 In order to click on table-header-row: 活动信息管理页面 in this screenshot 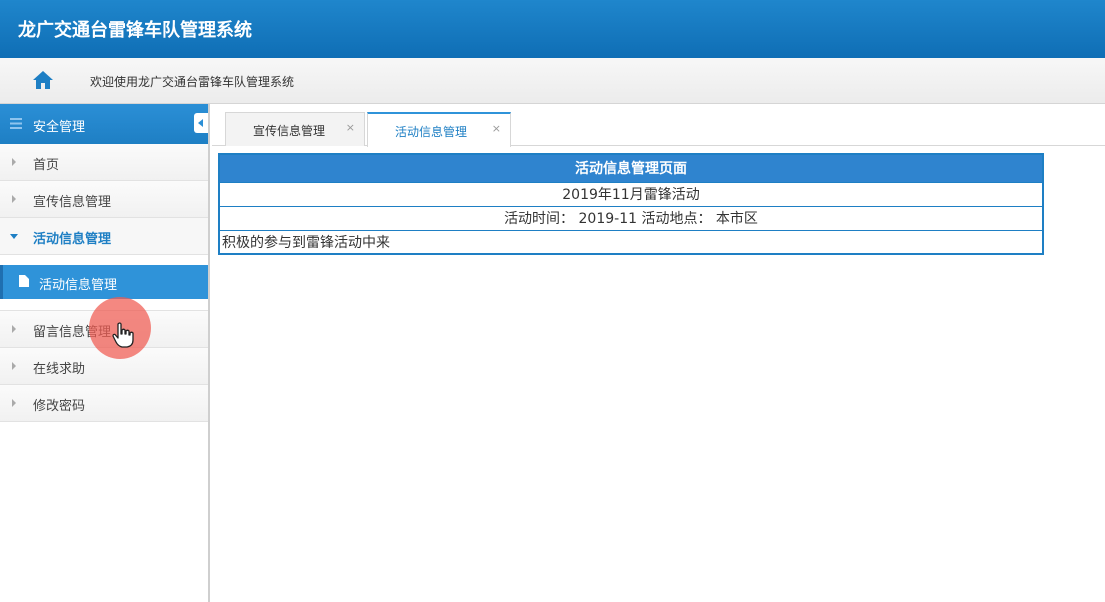, I will do `click(631, 168)`.